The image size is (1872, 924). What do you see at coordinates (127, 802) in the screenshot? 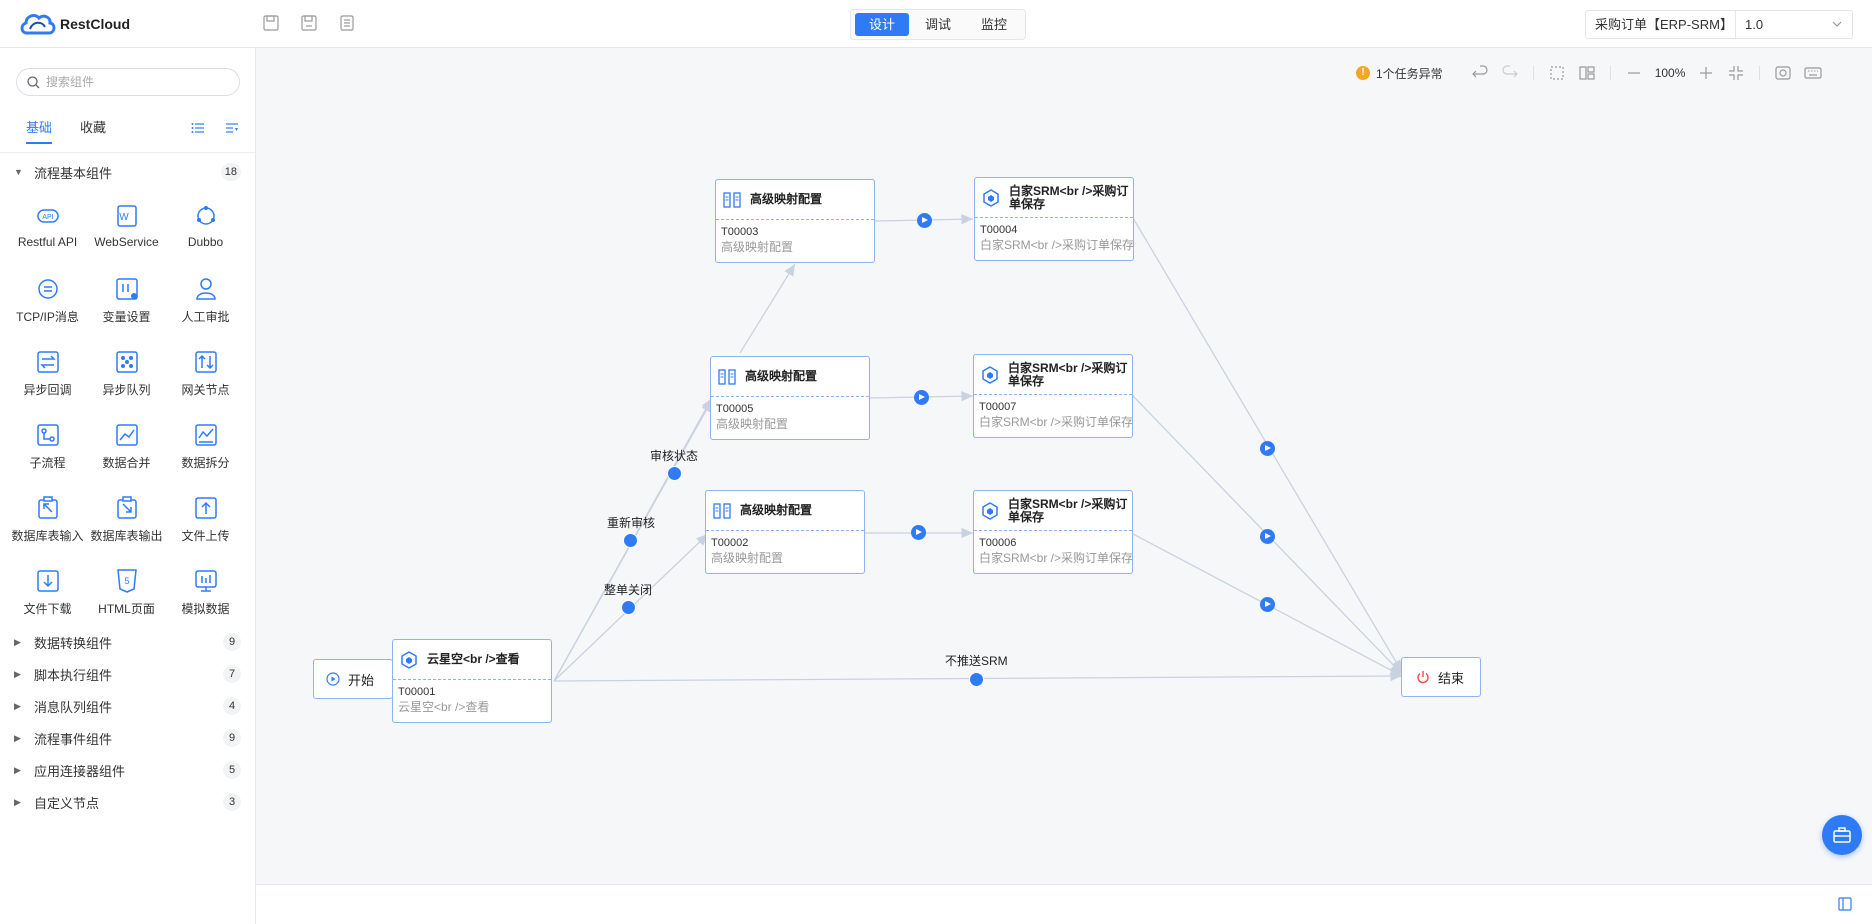
I see `group-custom: ▶ 自定义节点 3` at bounding box center [127, 802].